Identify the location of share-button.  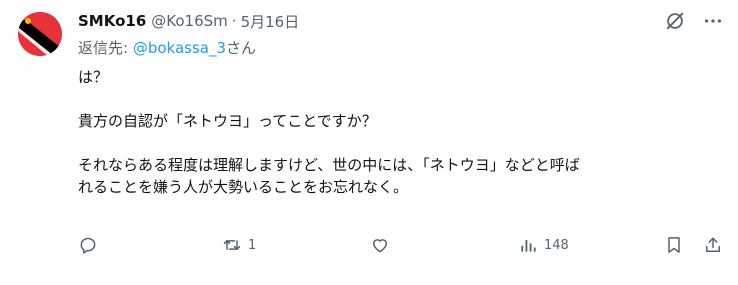
(713, 245).